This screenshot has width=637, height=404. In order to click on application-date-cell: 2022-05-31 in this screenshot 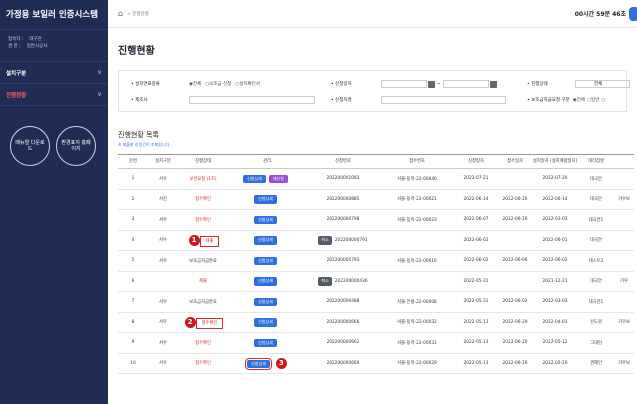, I will do `click(476, 302)`.